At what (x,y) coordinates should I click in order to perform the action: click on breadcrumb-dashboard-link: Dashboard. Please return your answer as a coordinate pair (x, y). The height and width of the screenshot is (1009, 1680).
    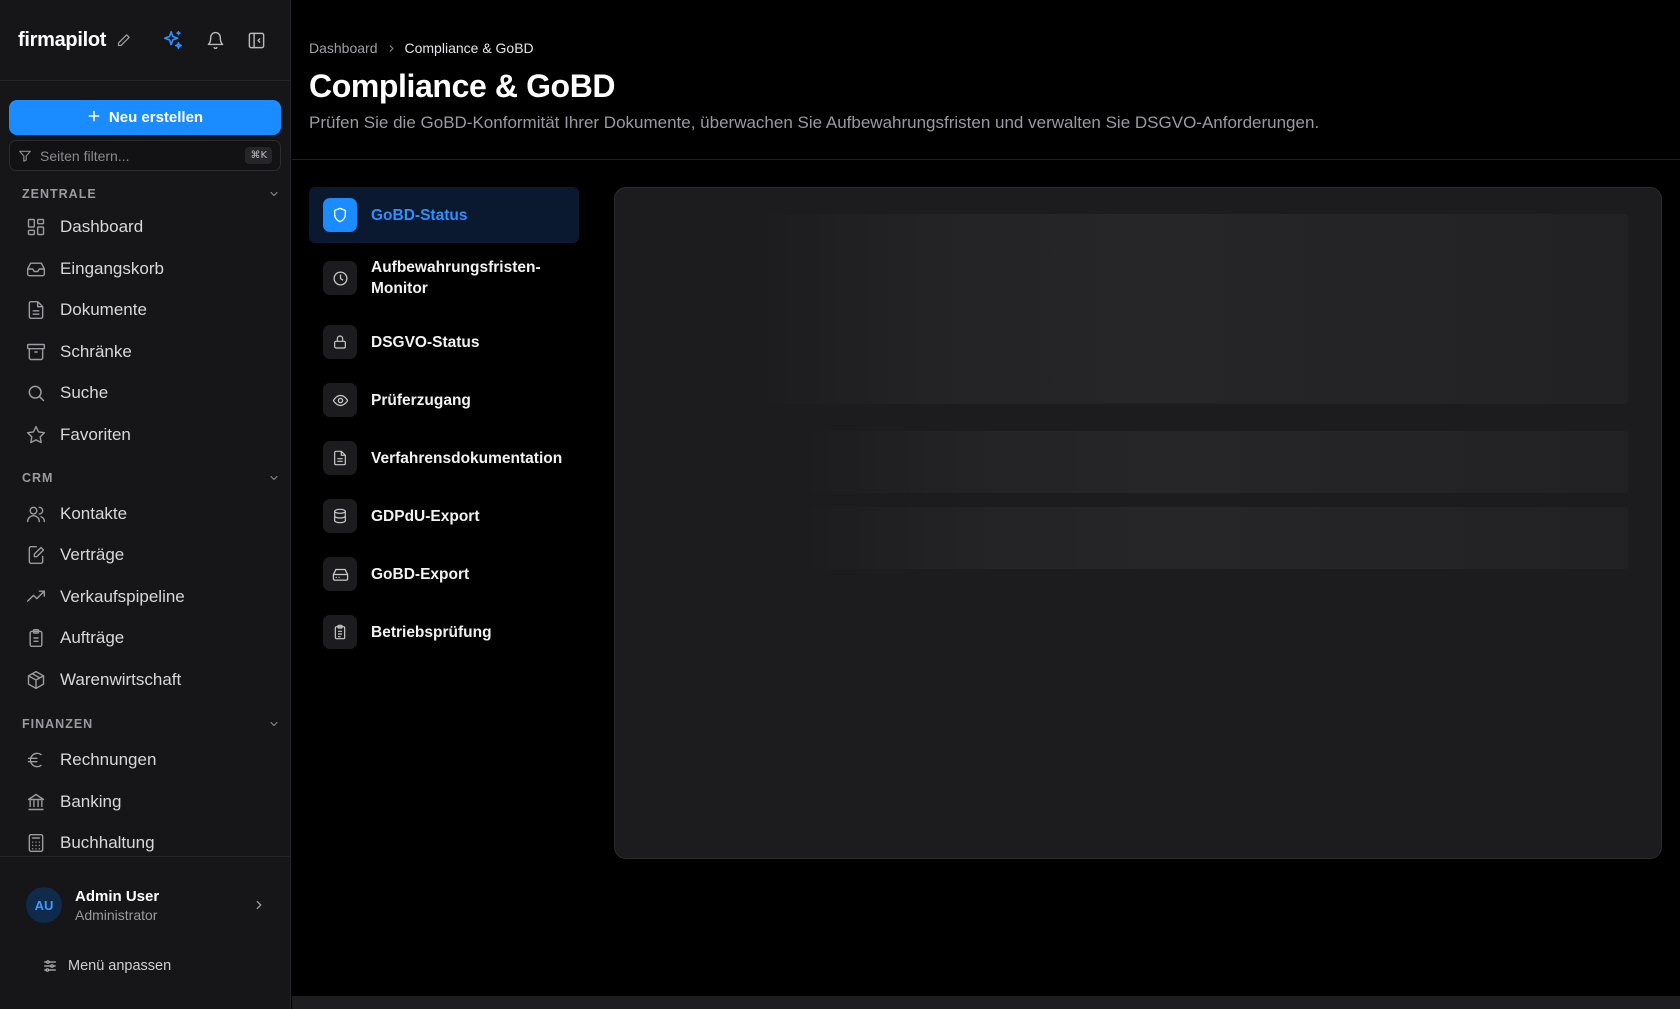
    Looking at the image, I should click on (343, 48).